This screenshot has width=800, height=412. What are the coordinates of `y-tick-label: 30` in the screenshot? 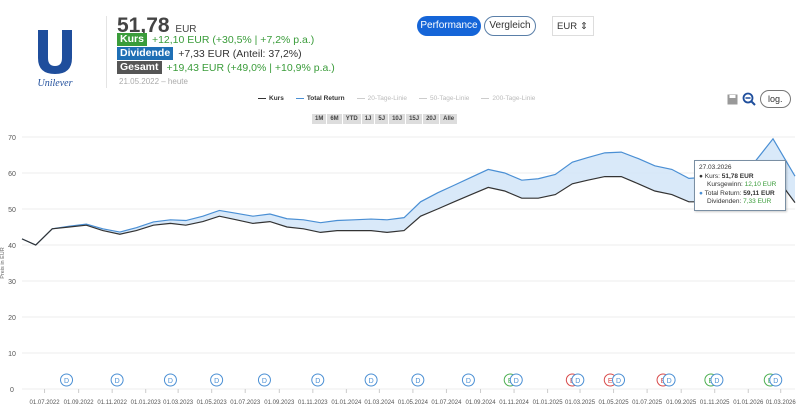 It's located at (12, 282).